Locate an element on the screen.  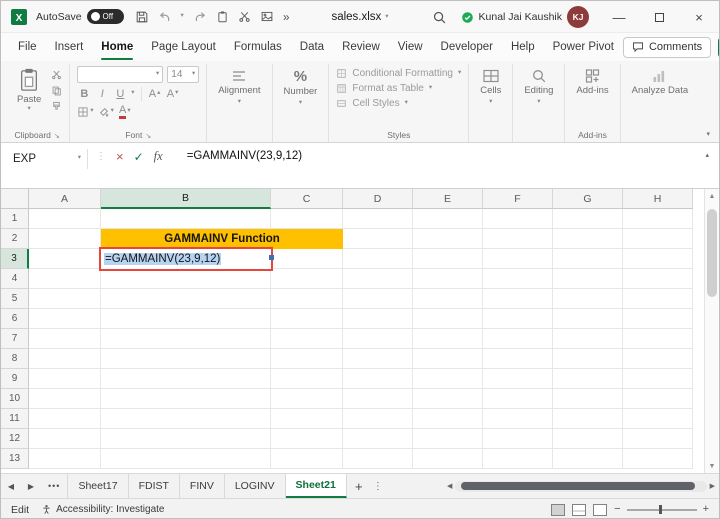
clipboard-dialog-launcher-icon: ↘ is located at coordinates (57, 136).